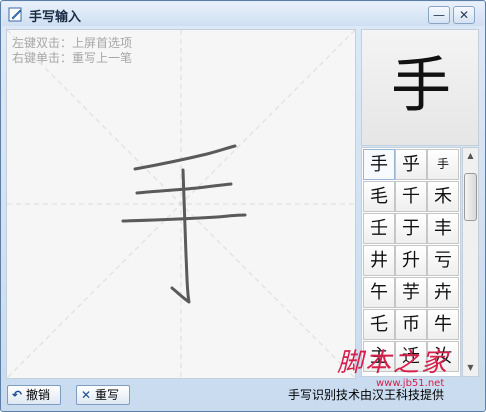 The image size is (486, 412). What do you see at coordinates (38, 395) in the screenshot?
I see `undo-label: 撤销` at bounding box center [38, 395].